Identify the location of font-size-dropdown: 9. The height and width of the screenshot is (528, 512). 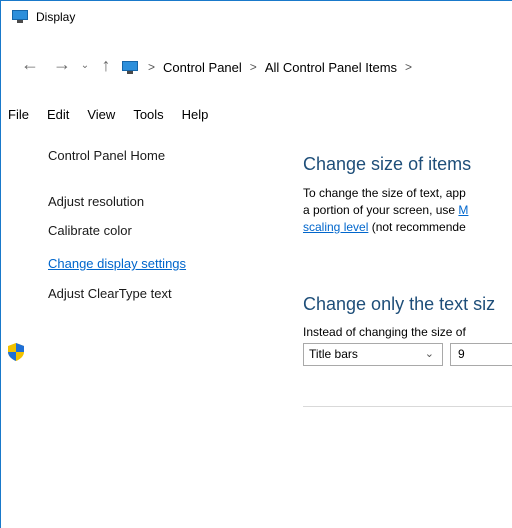
(481, 354).